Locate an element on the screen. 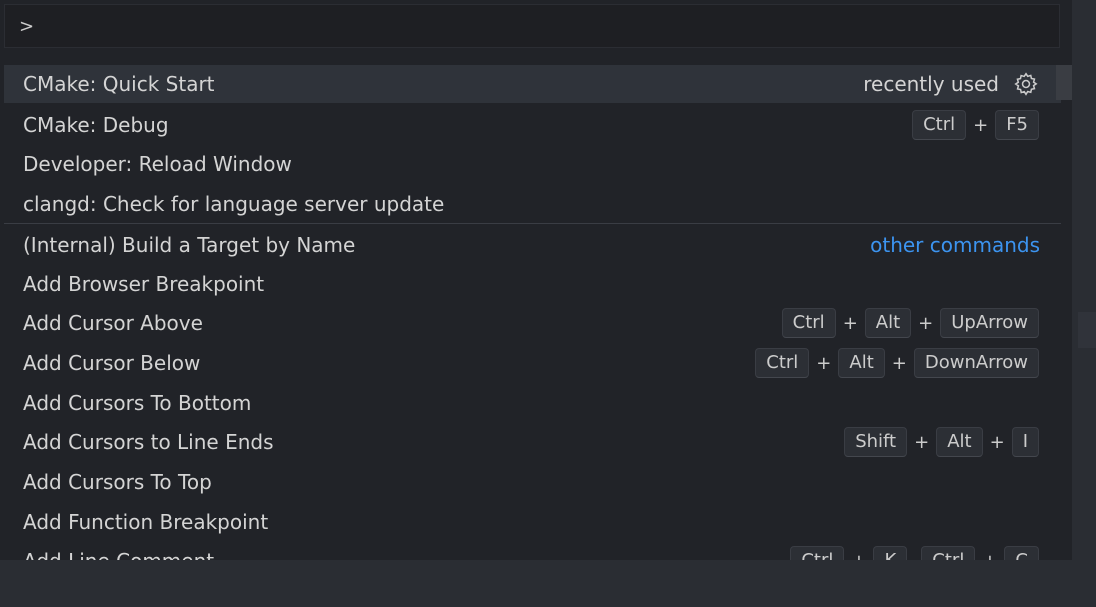 This screenshot has height=607, width=1096. command-label: (Internal) Build a Target by Name is located at coordinates (446, 245).